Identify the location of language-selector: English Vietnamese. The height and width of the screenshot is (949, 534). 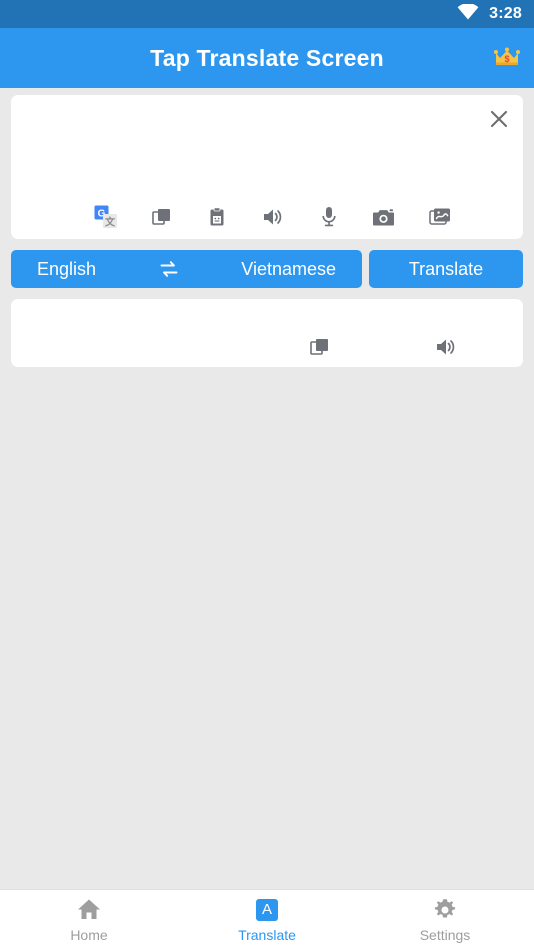
(186, 269).